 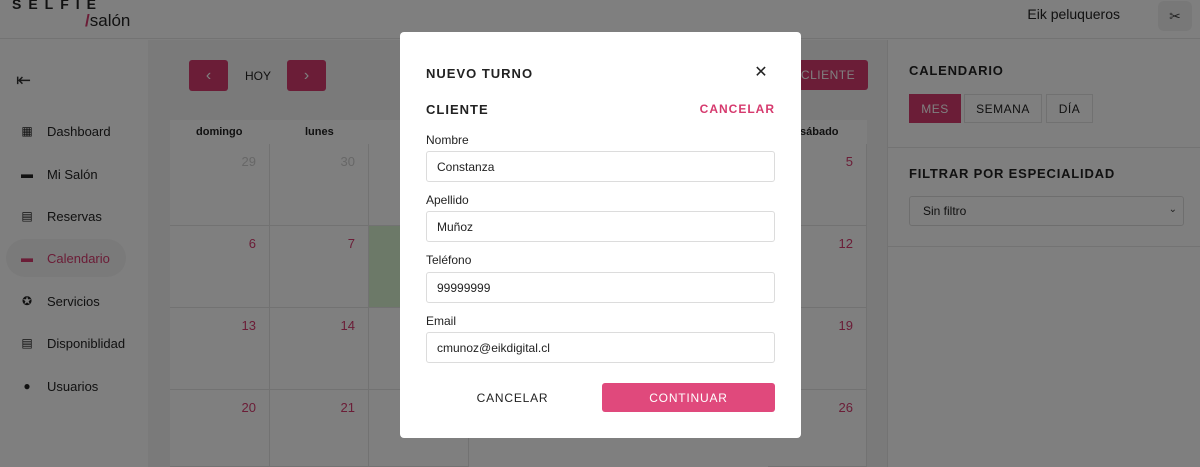 I want to click on continue-button: CONTINUAR, so click(x=688, y=397).